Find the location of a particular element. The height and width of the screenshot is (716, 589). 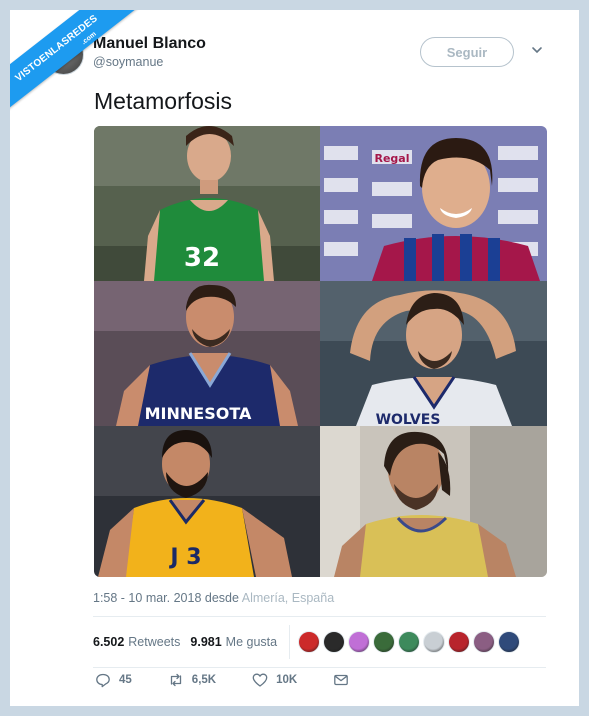

timestamp-text: 1:58 - 10 mar. 2018 desde is located at coordinates (166, 598).